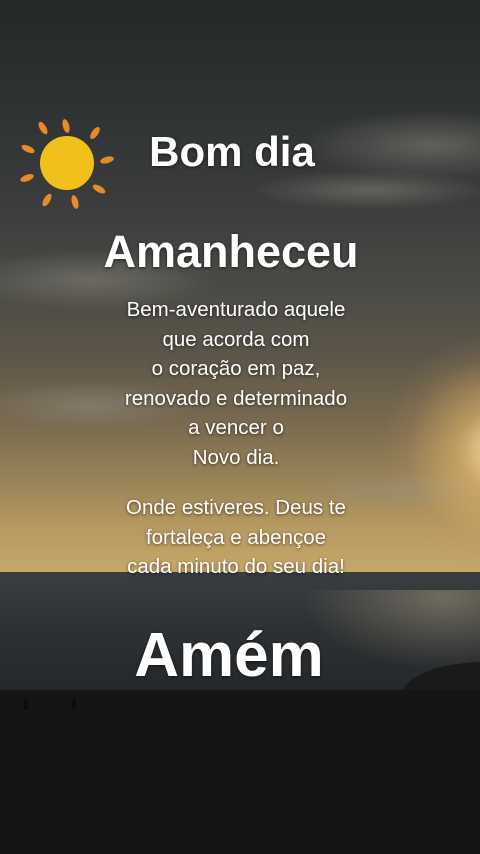 Image resolution: width=480 pixels, height=854 pixels. I want to click on verse-line: Bem-aventurado aquele, so click(236, 309).